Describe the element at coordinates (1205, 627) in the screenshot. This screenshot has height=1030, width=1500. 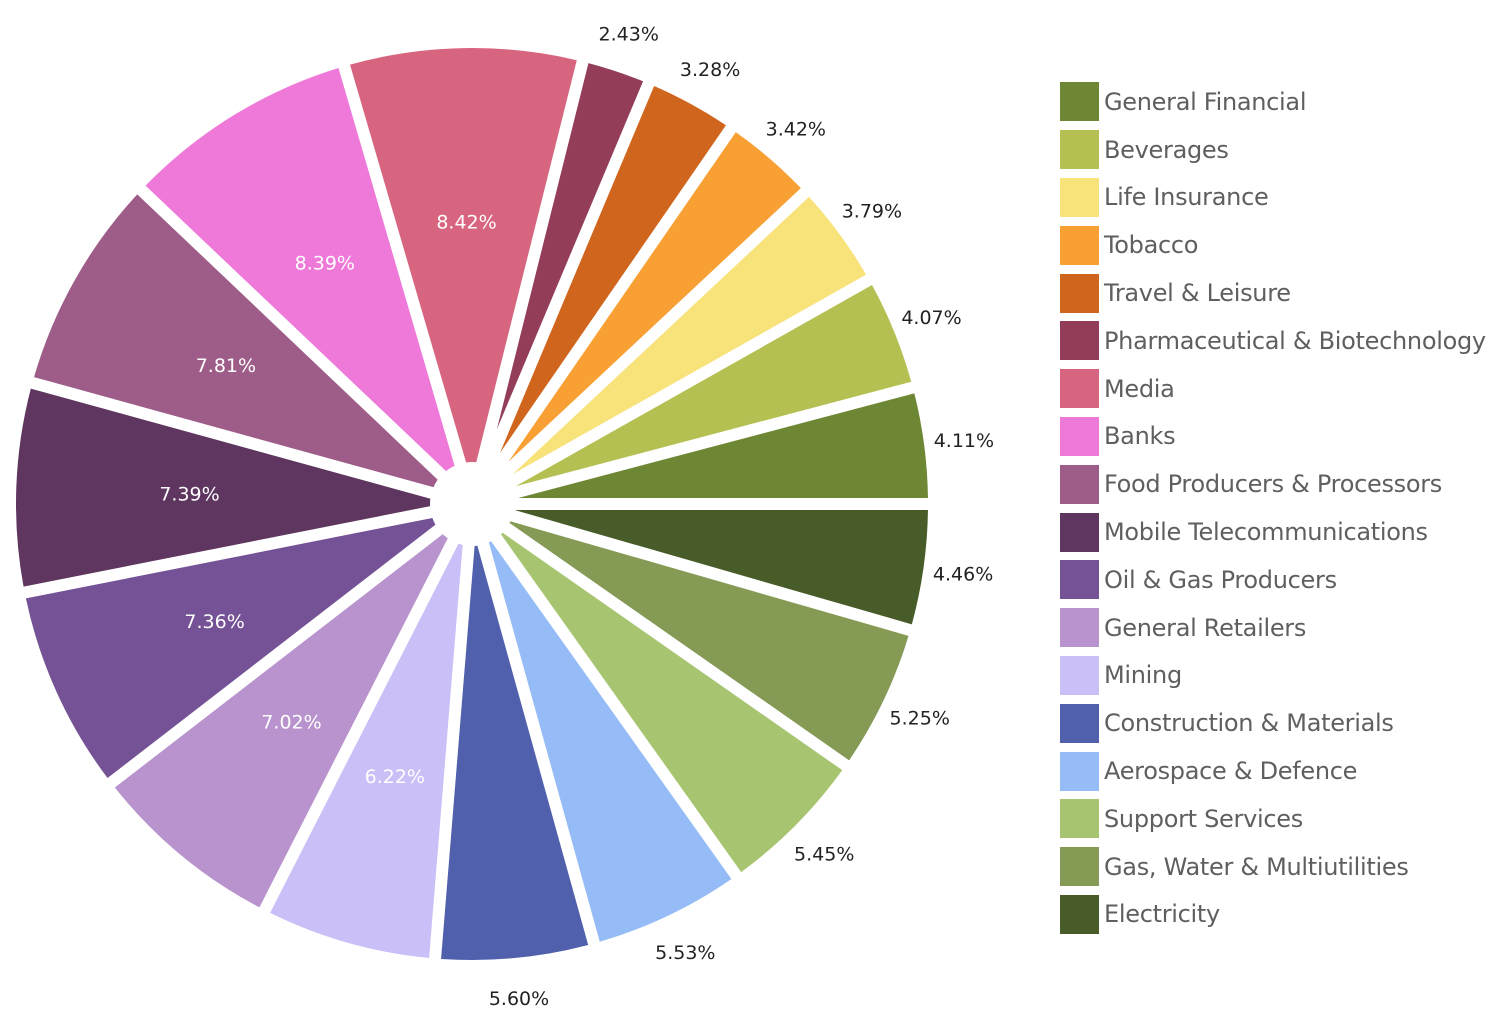
I see `legend-label: General Retailers` at that location.